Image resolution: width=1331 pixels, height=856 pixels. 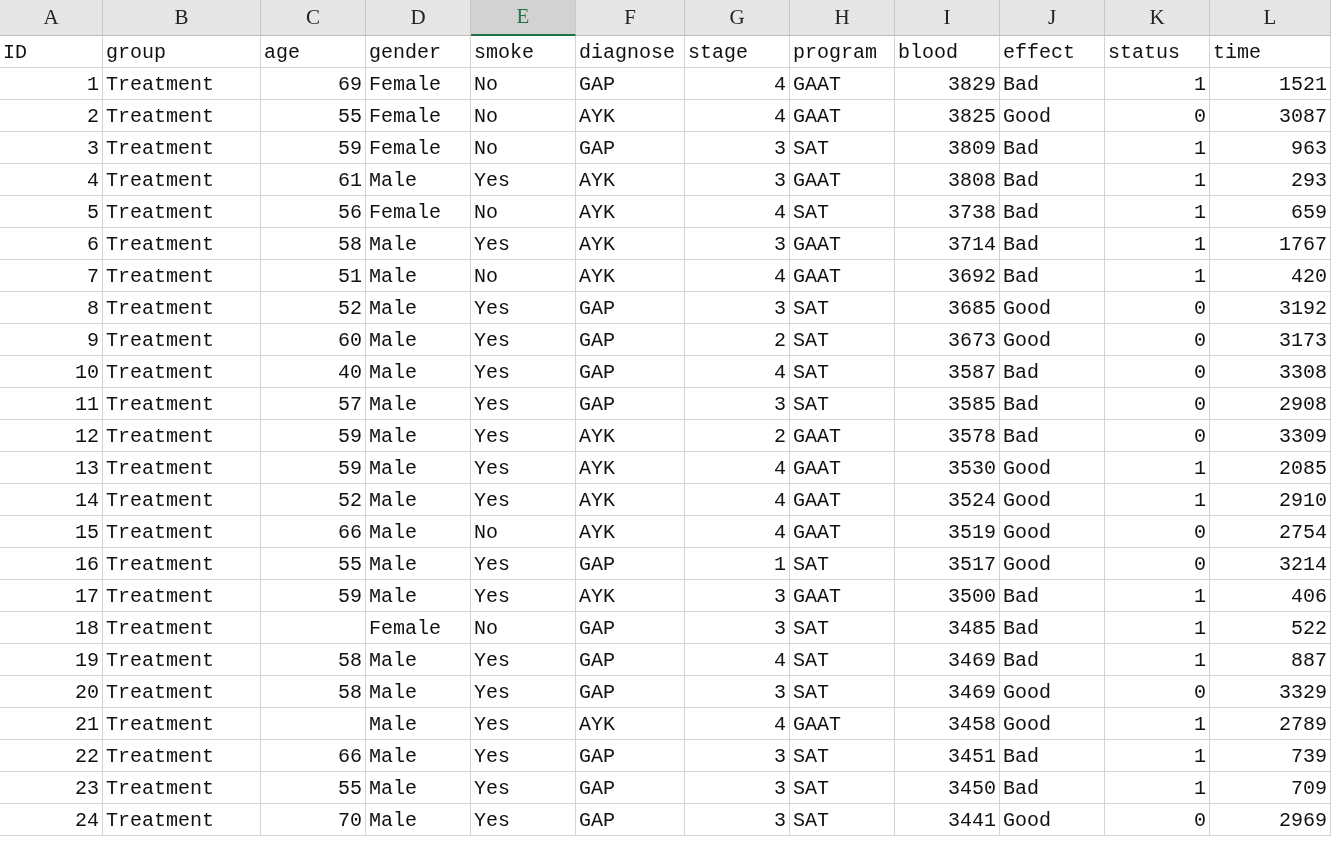 I want to click on table-cell: 3808, so click(x=947, y=180).